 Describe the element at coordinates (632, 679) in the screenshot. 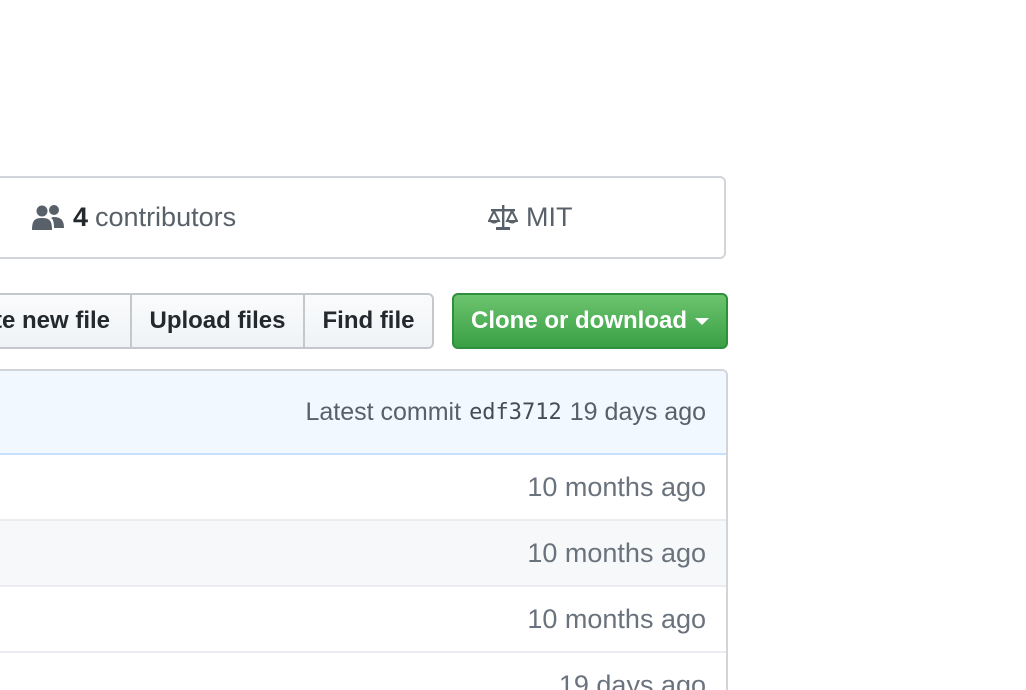

I see `file-age: 19 days ago` at that location.